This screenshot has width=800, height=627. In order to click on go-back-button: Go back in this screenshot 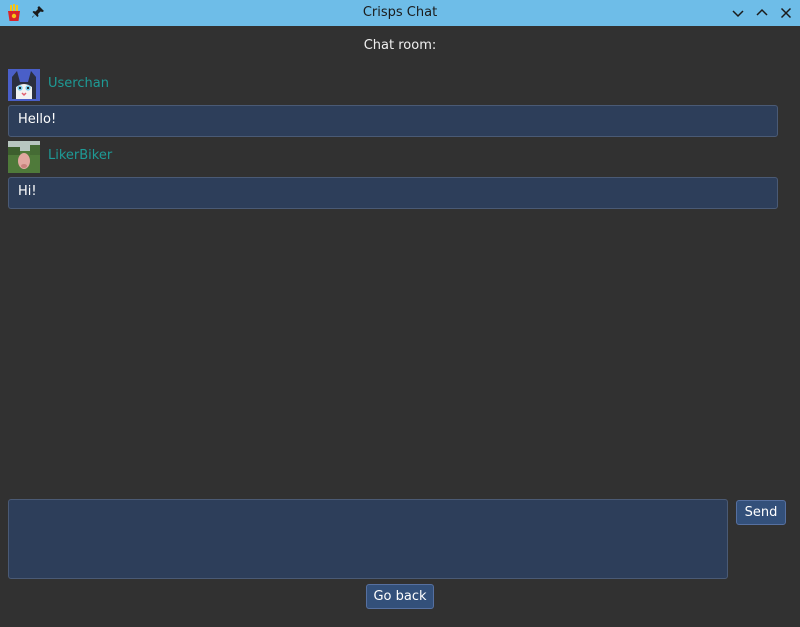, I will do `click(400, 596)`.